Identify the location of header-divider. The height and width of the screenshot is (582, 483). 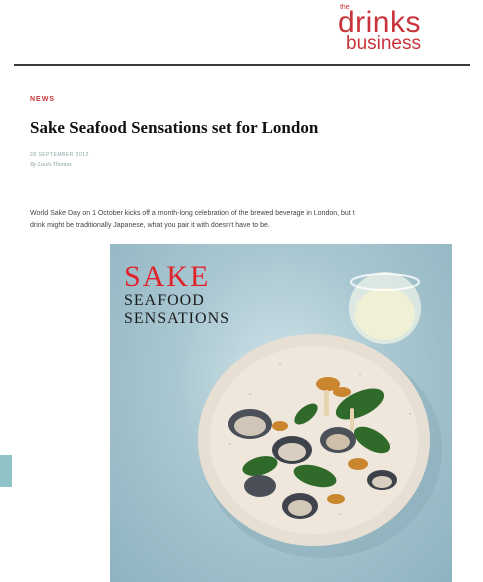
(242, 65).